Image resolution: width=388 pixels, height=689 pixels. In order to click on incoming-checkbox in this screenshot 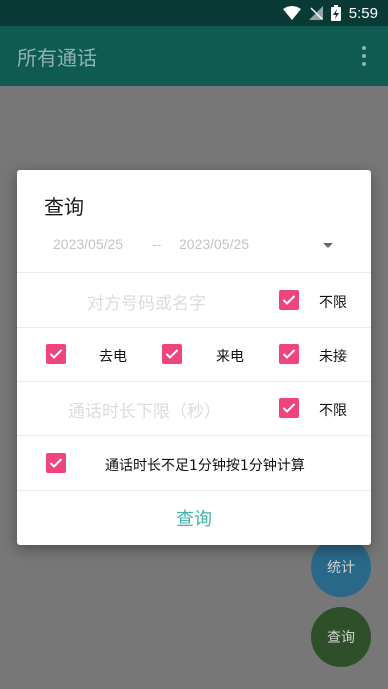, I will do `click(172, 354)`.